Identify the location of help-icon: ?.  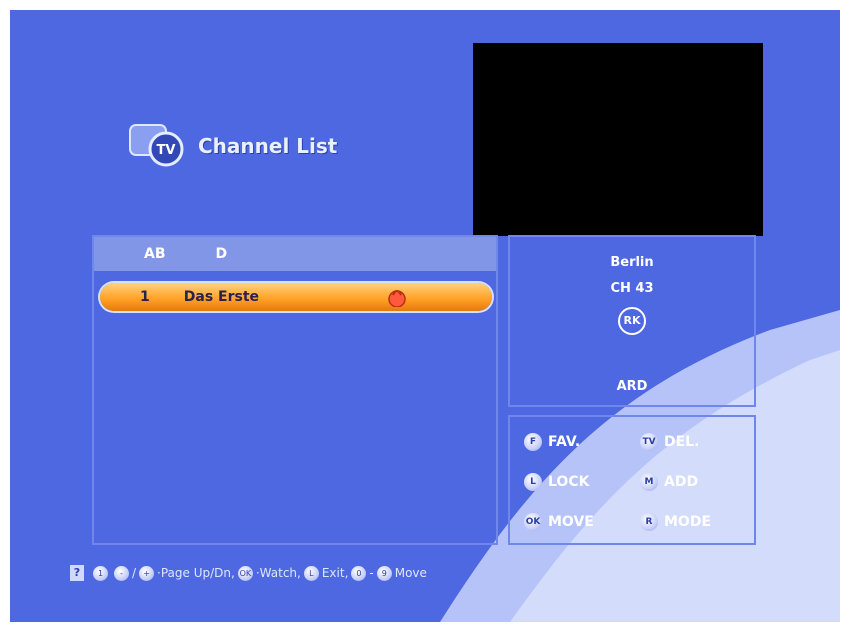
(77, 573).